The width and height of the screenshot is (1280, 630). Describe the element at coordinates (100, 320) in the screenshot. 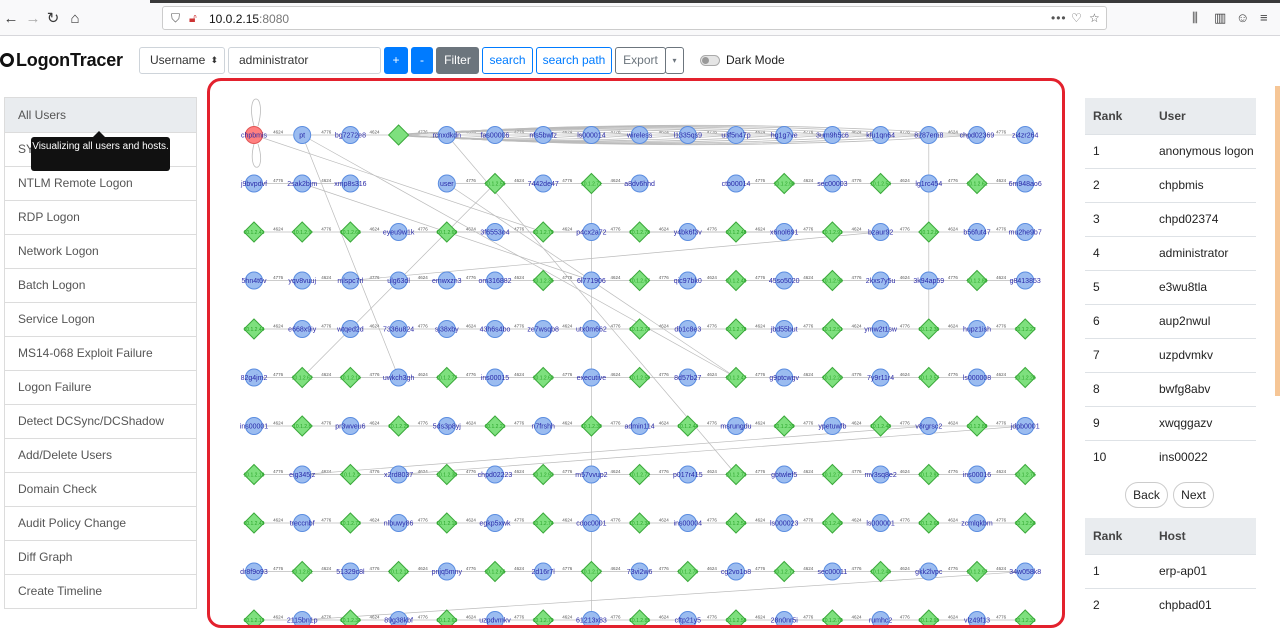

I see `sidebar-item-6: Service Logon` at that location.